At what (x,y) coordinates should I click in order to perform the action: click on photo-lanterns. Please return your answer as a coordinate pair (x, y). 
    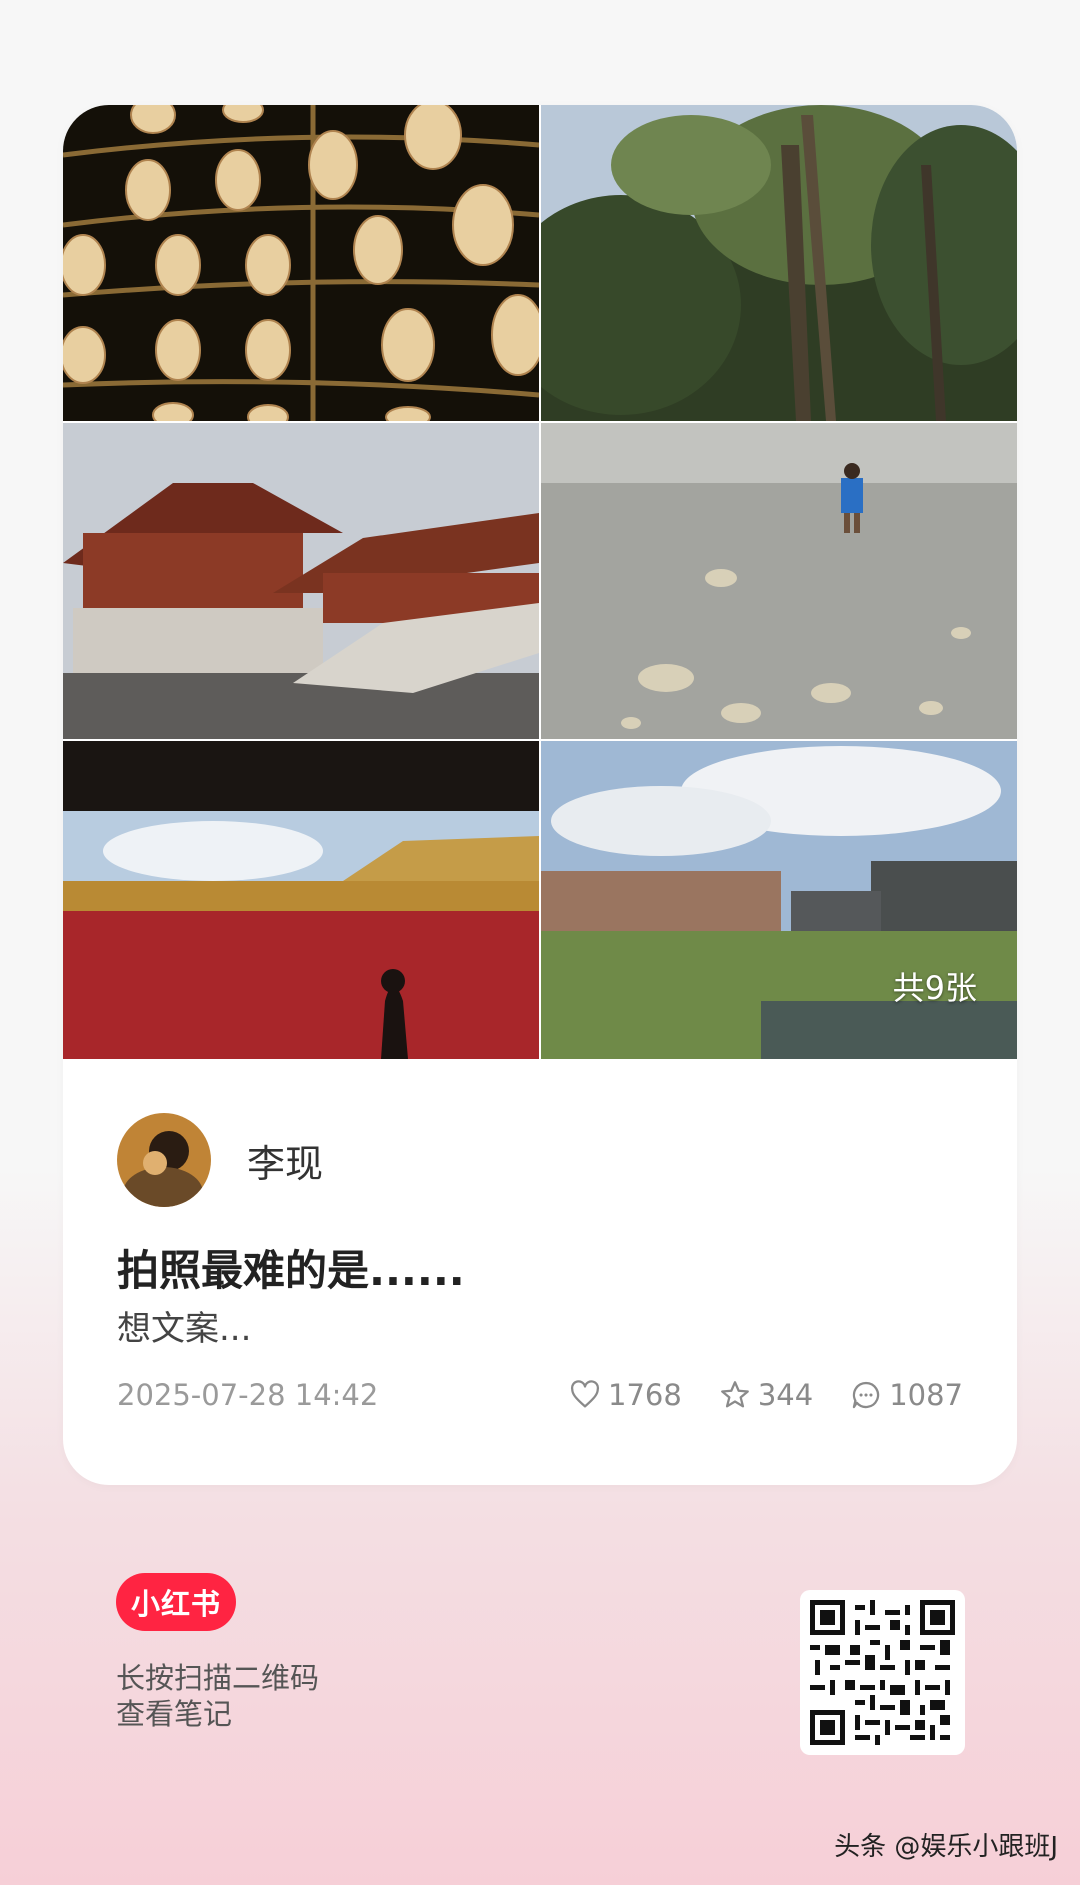
    Looking at the image, I should click on (301, 263).